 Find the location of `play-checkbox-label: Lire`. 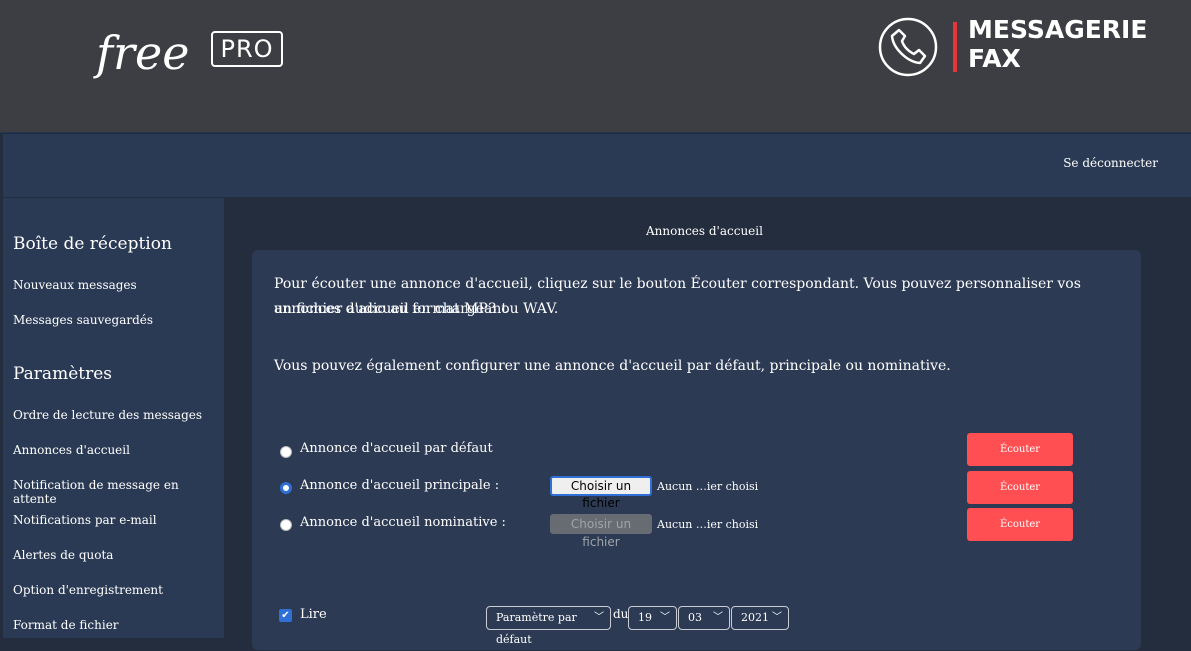

play-checkbox-label: Lire is located at coordinates (313, 614).